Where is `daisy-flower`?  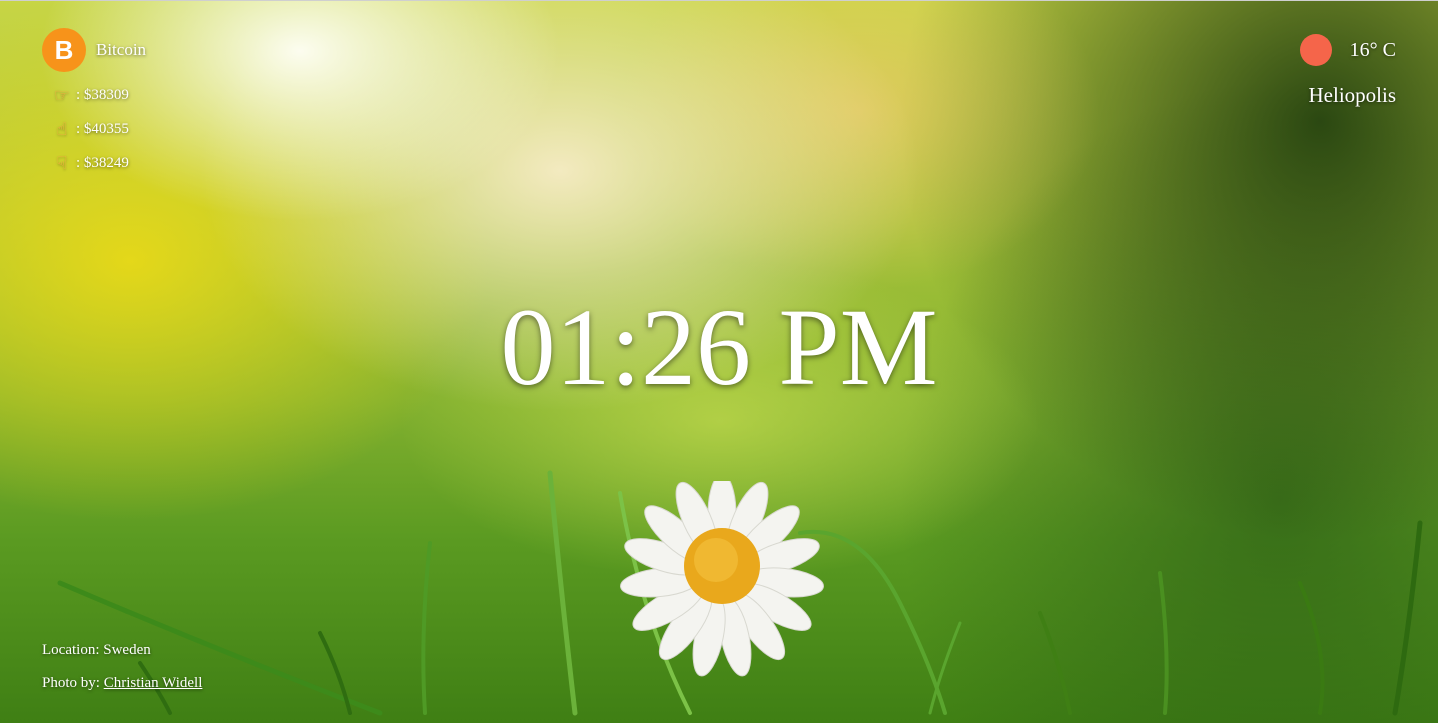
daisy-flower is located at coordinates (722, 579).